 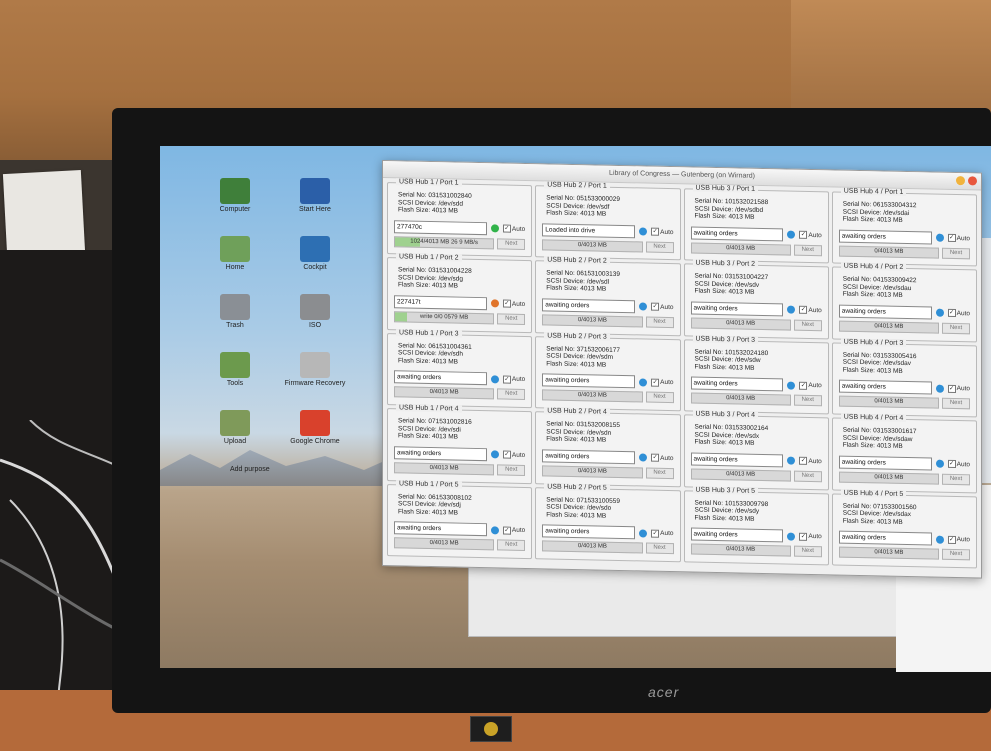 I want to click on desktop-icon: Firmware Recovery, so click(x=315, y=370).